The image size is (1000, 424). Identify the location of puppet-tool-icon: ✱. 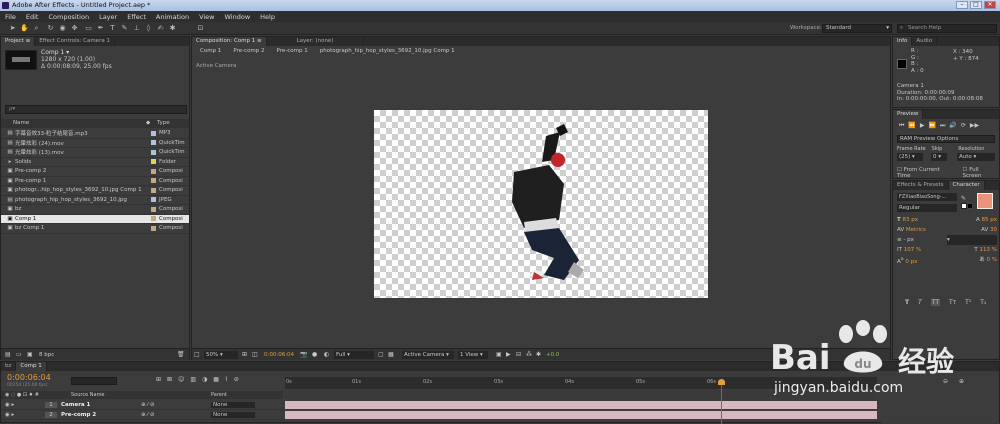
(172, 28).